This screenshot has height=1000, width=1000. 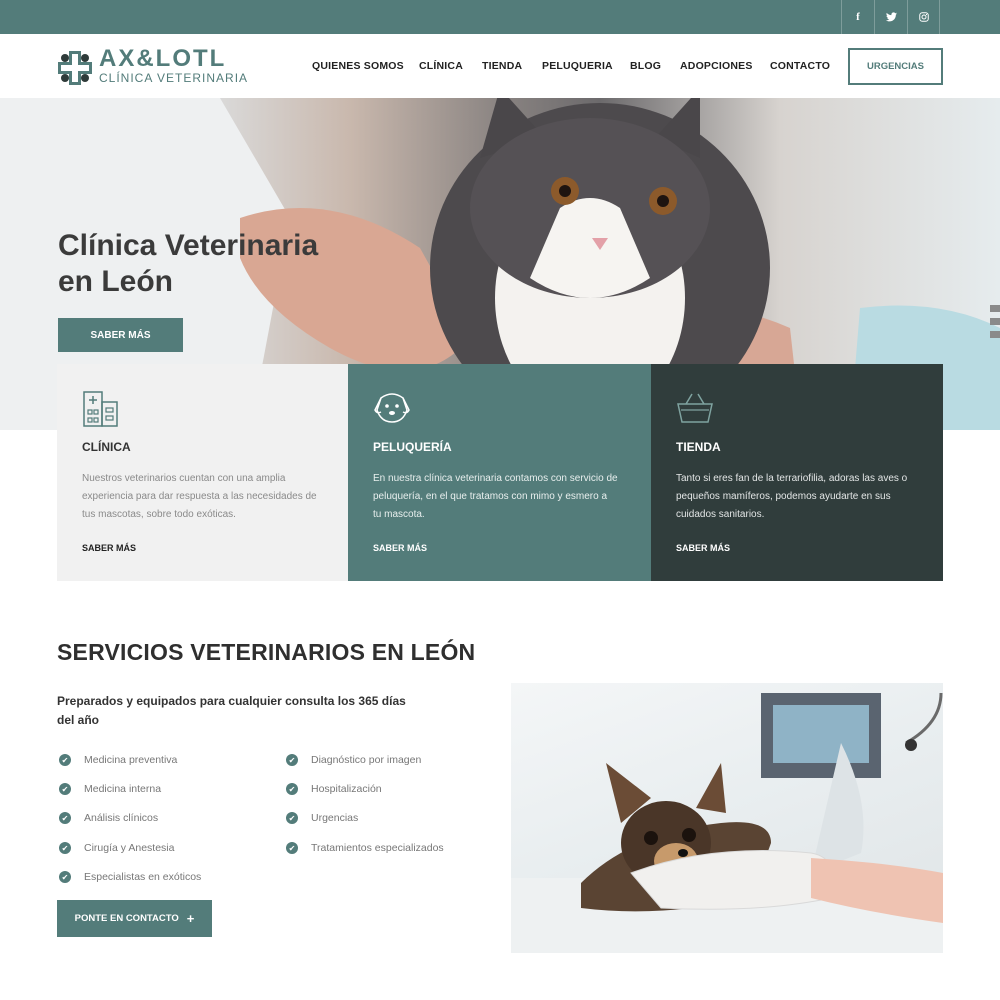 I want to click on dog-face-icon, so click(x=392, y=408).